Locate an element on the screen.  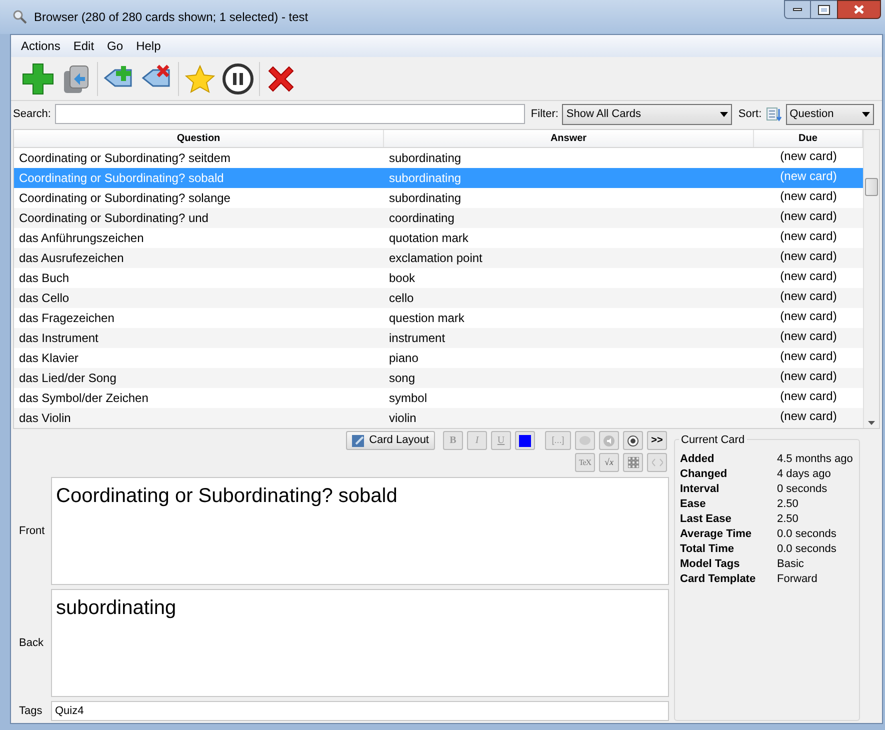
table-cell-text: Coordinating or Subordinating? seitdem is located at coordinates (125, 158).